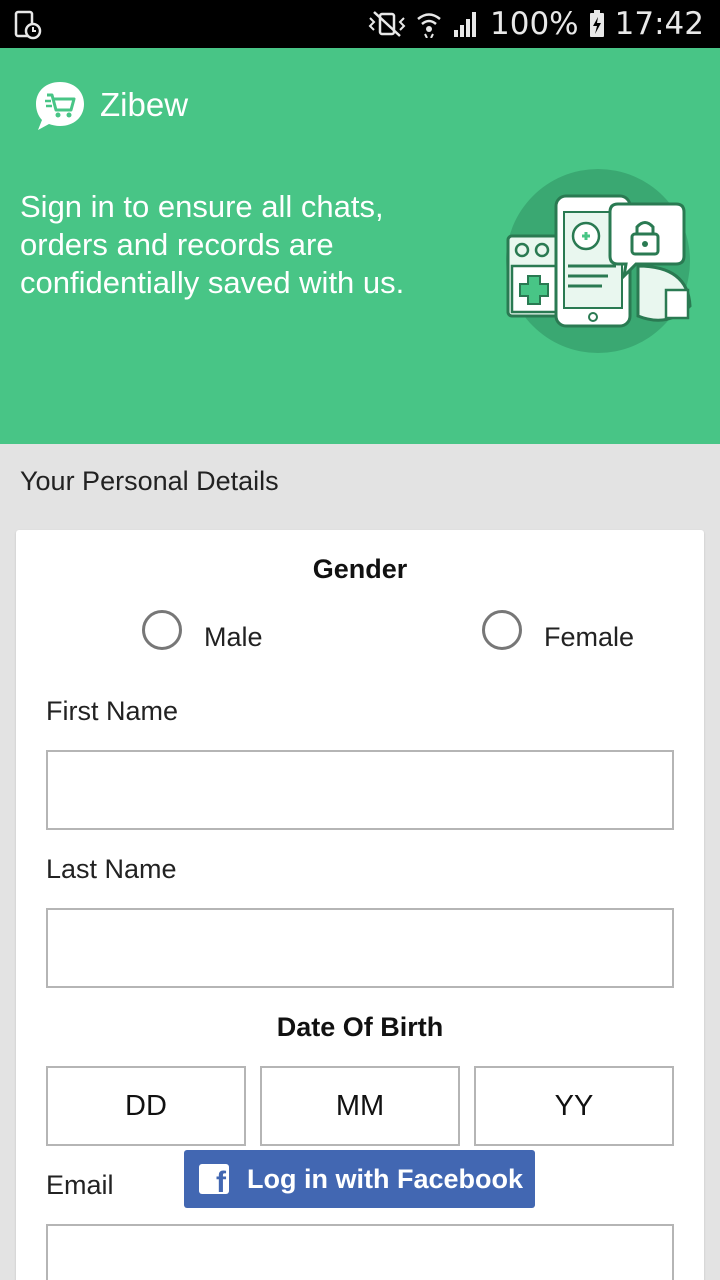 This screenshot has width=720, height=1280. Describe the element at coordinates (28, 25) in the screenshot. I see `device-clock-icon` at that location.